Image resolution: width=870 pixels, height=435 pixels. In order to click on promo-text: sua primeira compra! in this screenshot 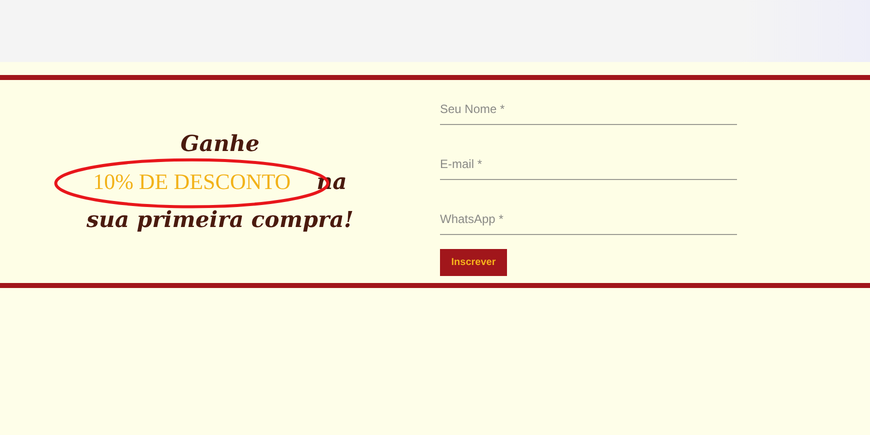, I will do `click(220, 219)`.